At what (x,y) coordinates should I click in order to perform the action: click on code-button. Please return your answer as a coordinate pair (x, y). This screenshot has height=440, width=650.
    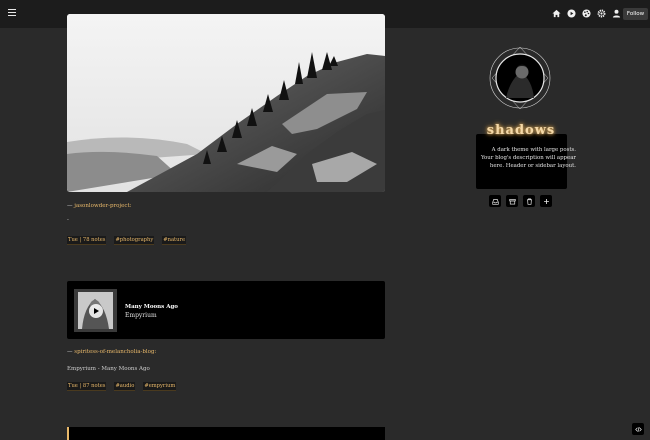
    Looking at the image, I should click on (638, 429).